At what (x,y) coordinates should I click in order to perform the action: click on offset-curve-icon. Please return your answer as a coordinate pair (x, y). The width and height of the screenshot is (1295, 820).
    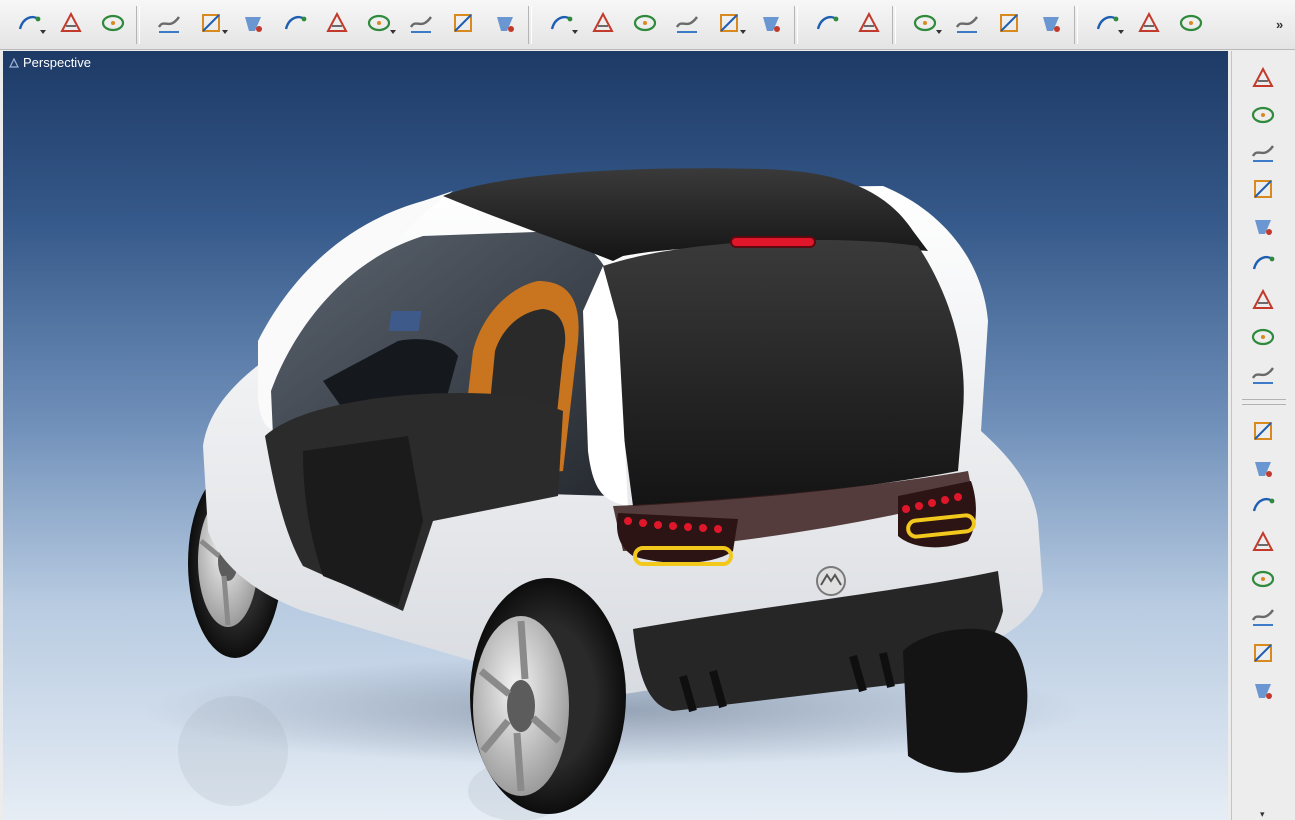
    Looking at the image, I should click on (603, 21).